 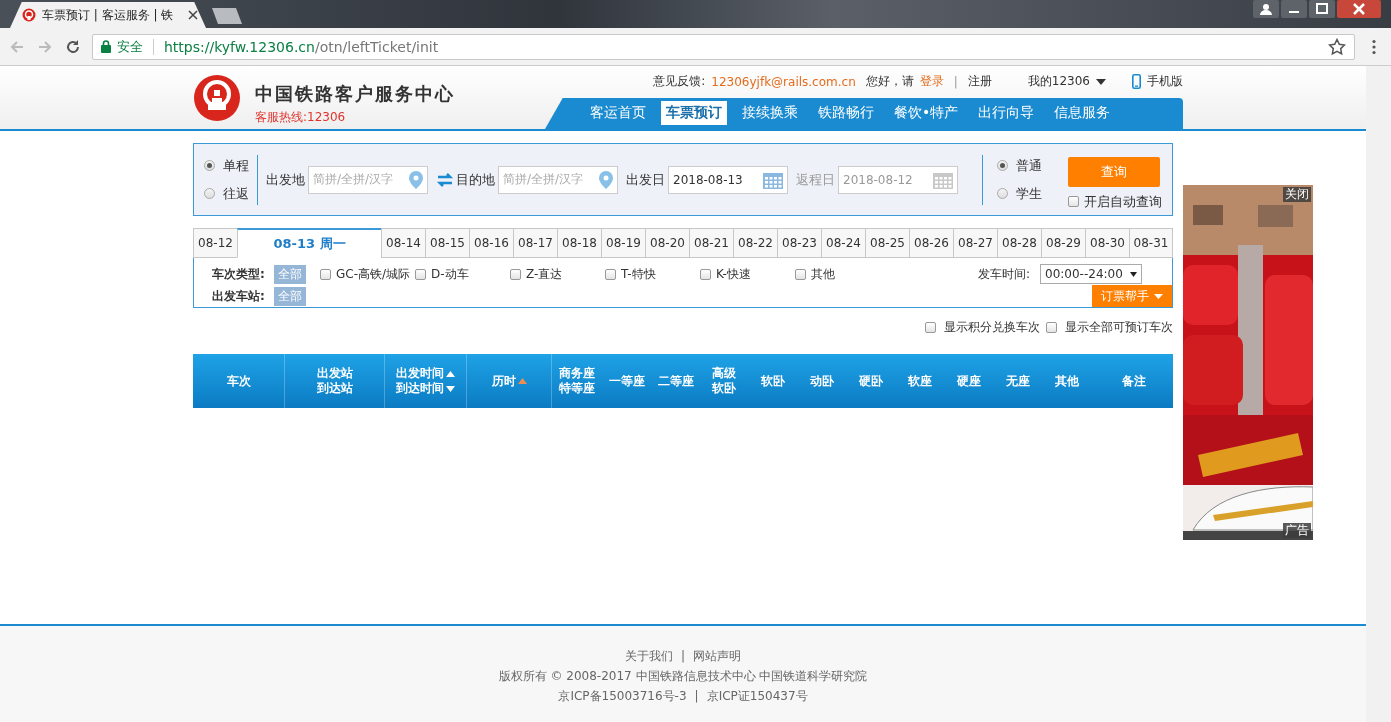 I want to click on column-header: 出发站, so click(x=334, y=373).